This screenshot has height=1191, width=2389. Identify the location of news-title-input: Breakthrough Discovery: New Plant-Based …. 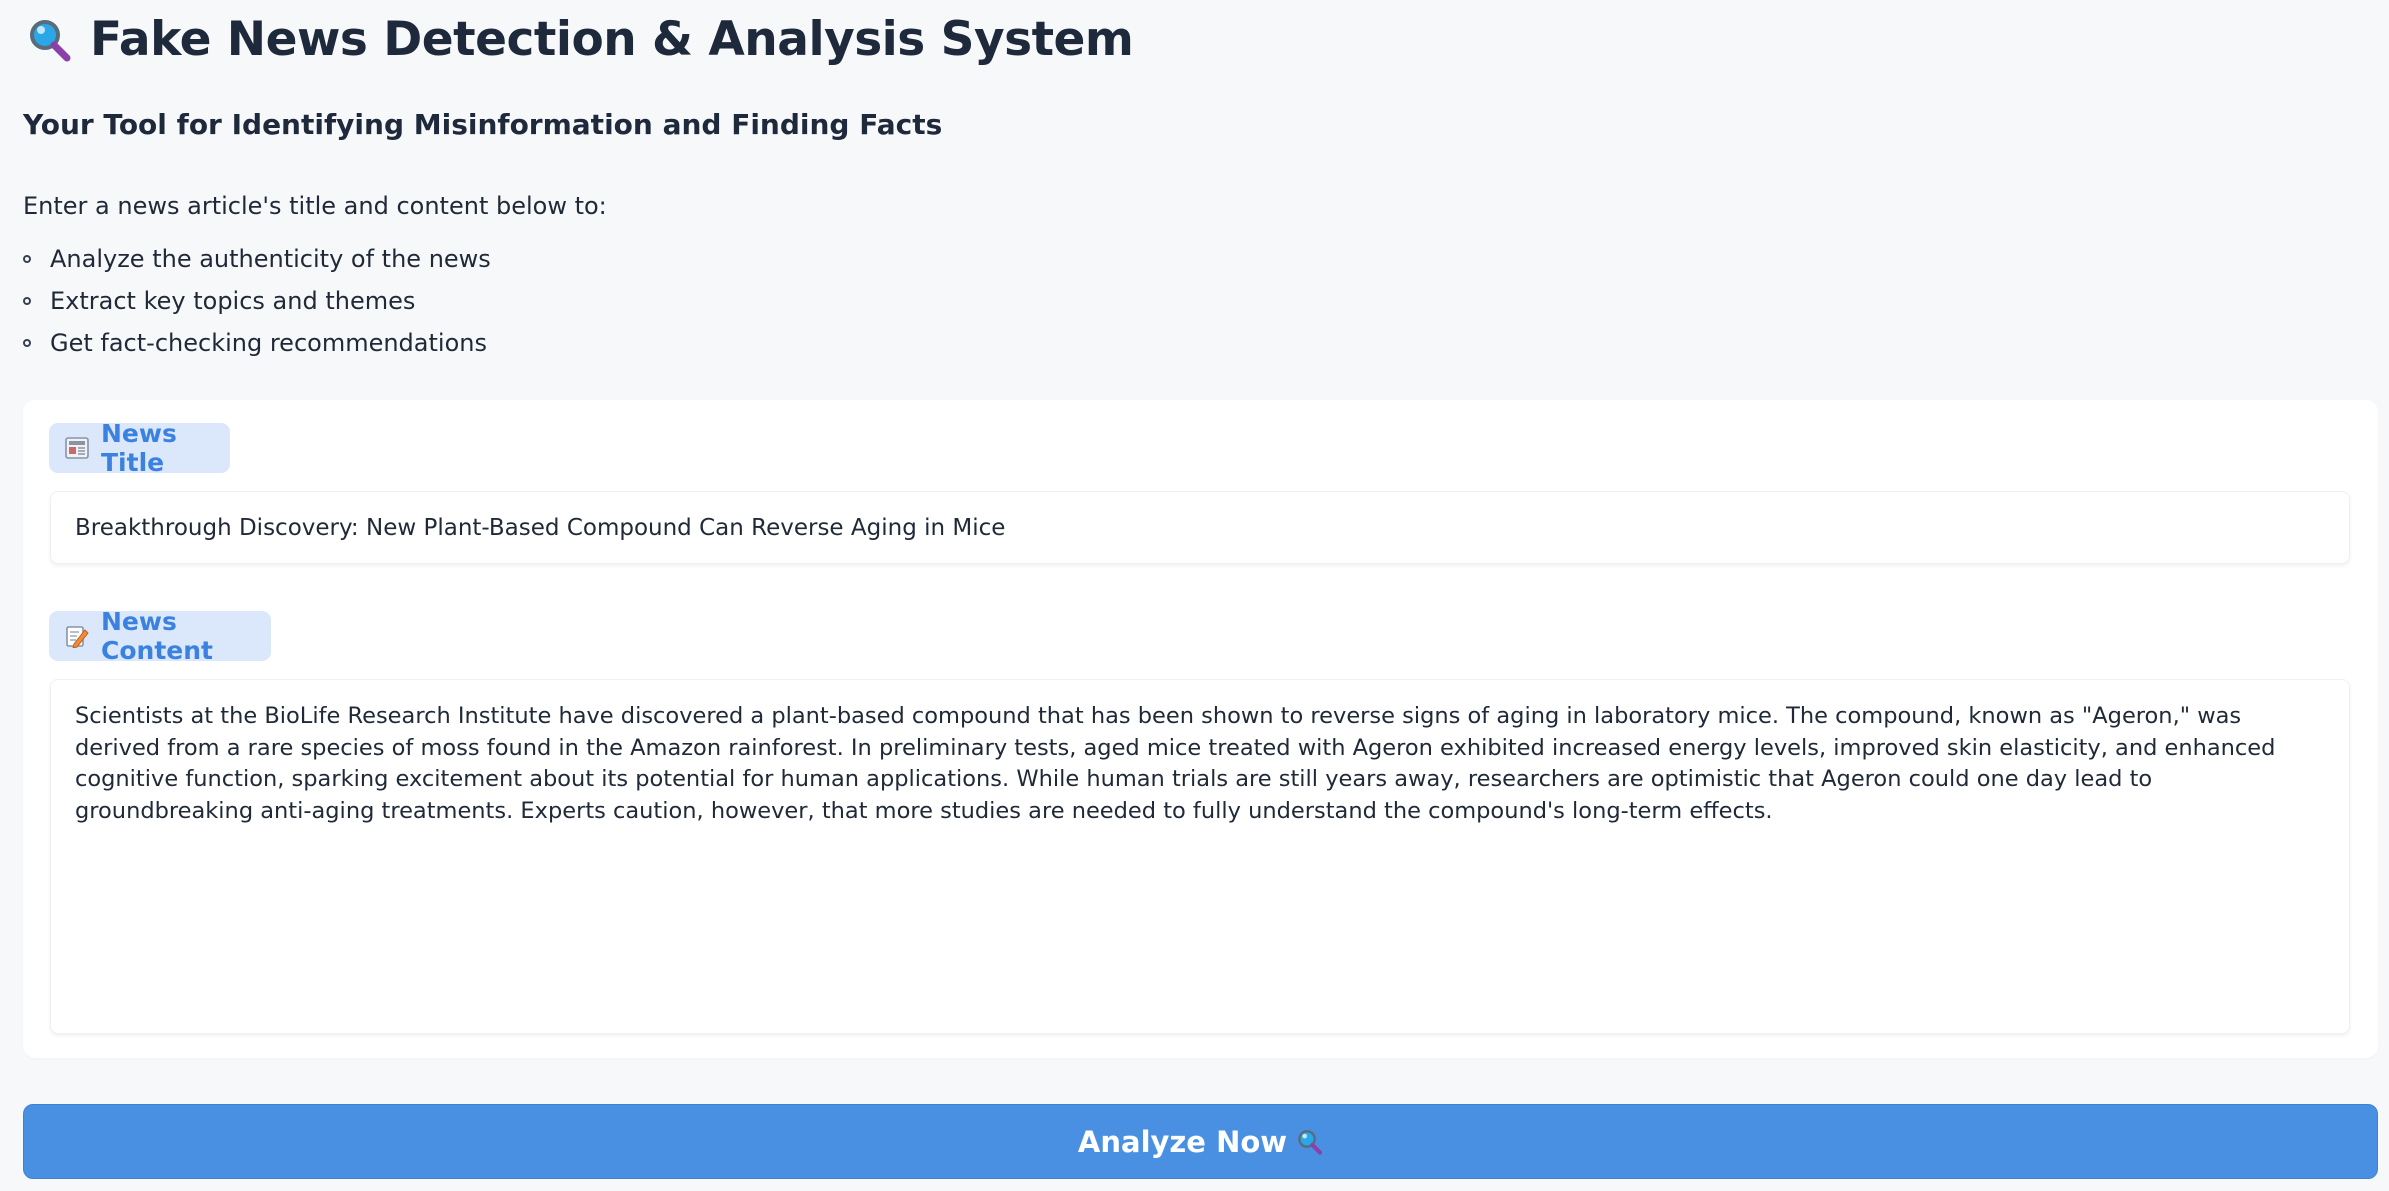
(1200, 527).